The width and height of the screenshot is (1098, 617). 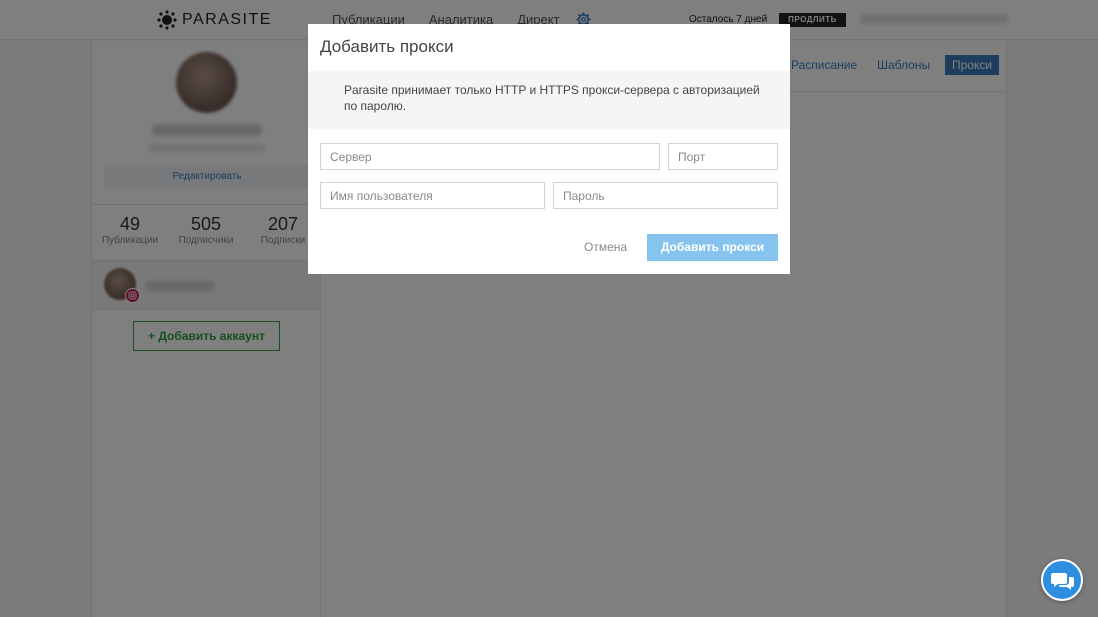 I want to click on cancel-button: Отмена, so click(x=605, y=247).